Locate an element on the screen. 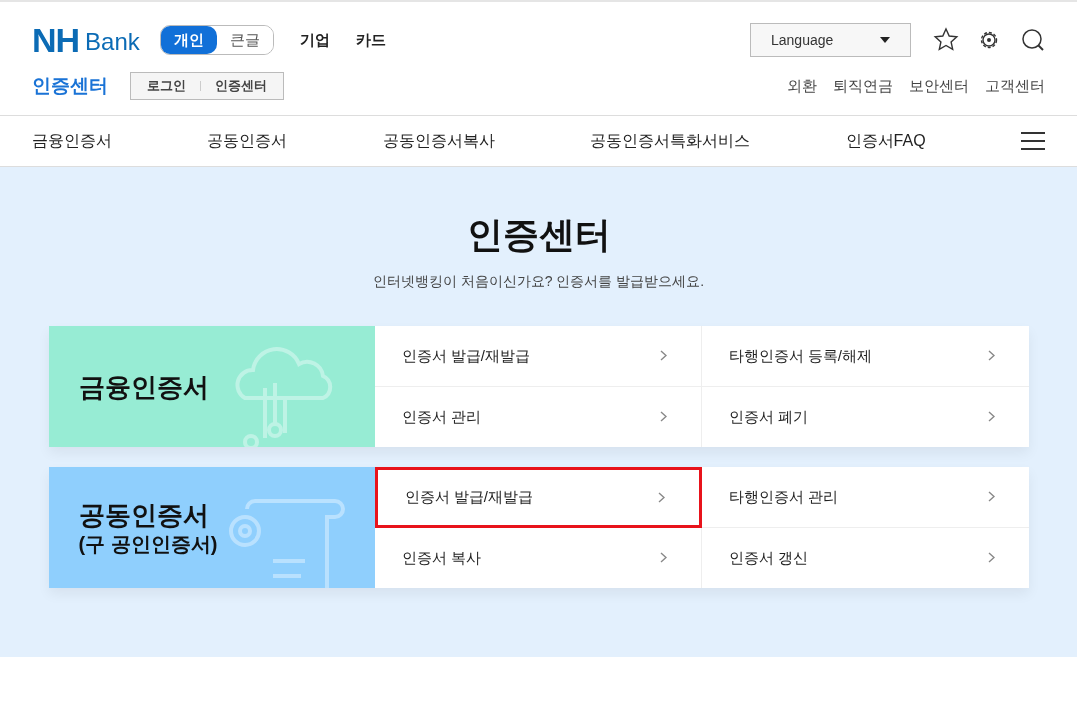 This screenshot has width=1077, height=704. category-subtitle: (구 공인인증서) is located at coordinates (148, 544).